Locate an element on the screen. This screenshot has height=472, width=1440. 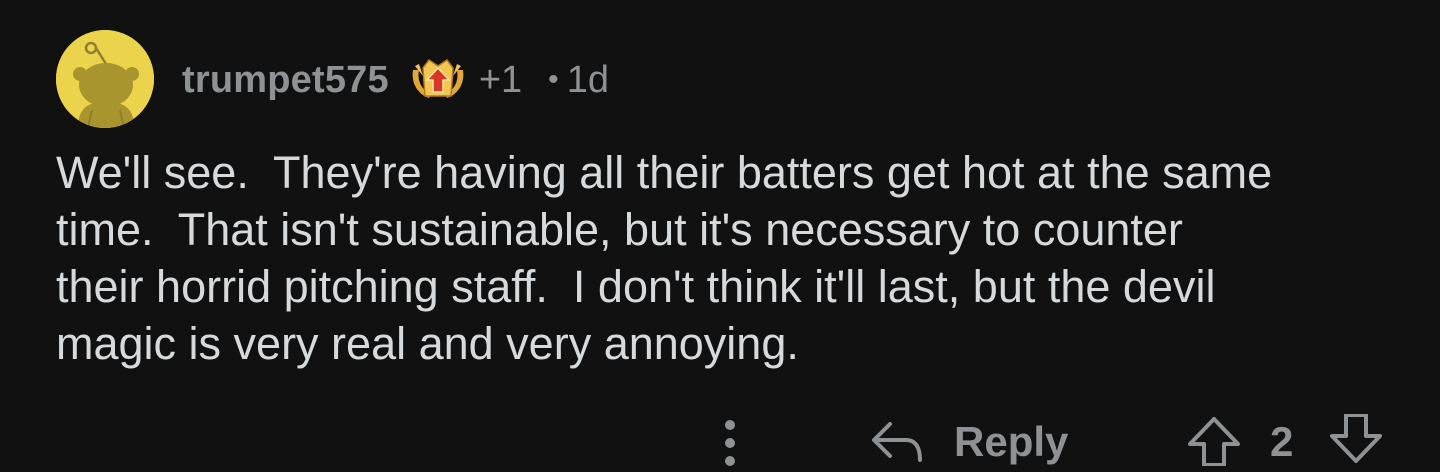
vote-score: 2 is located at coordinates (1282, 441).